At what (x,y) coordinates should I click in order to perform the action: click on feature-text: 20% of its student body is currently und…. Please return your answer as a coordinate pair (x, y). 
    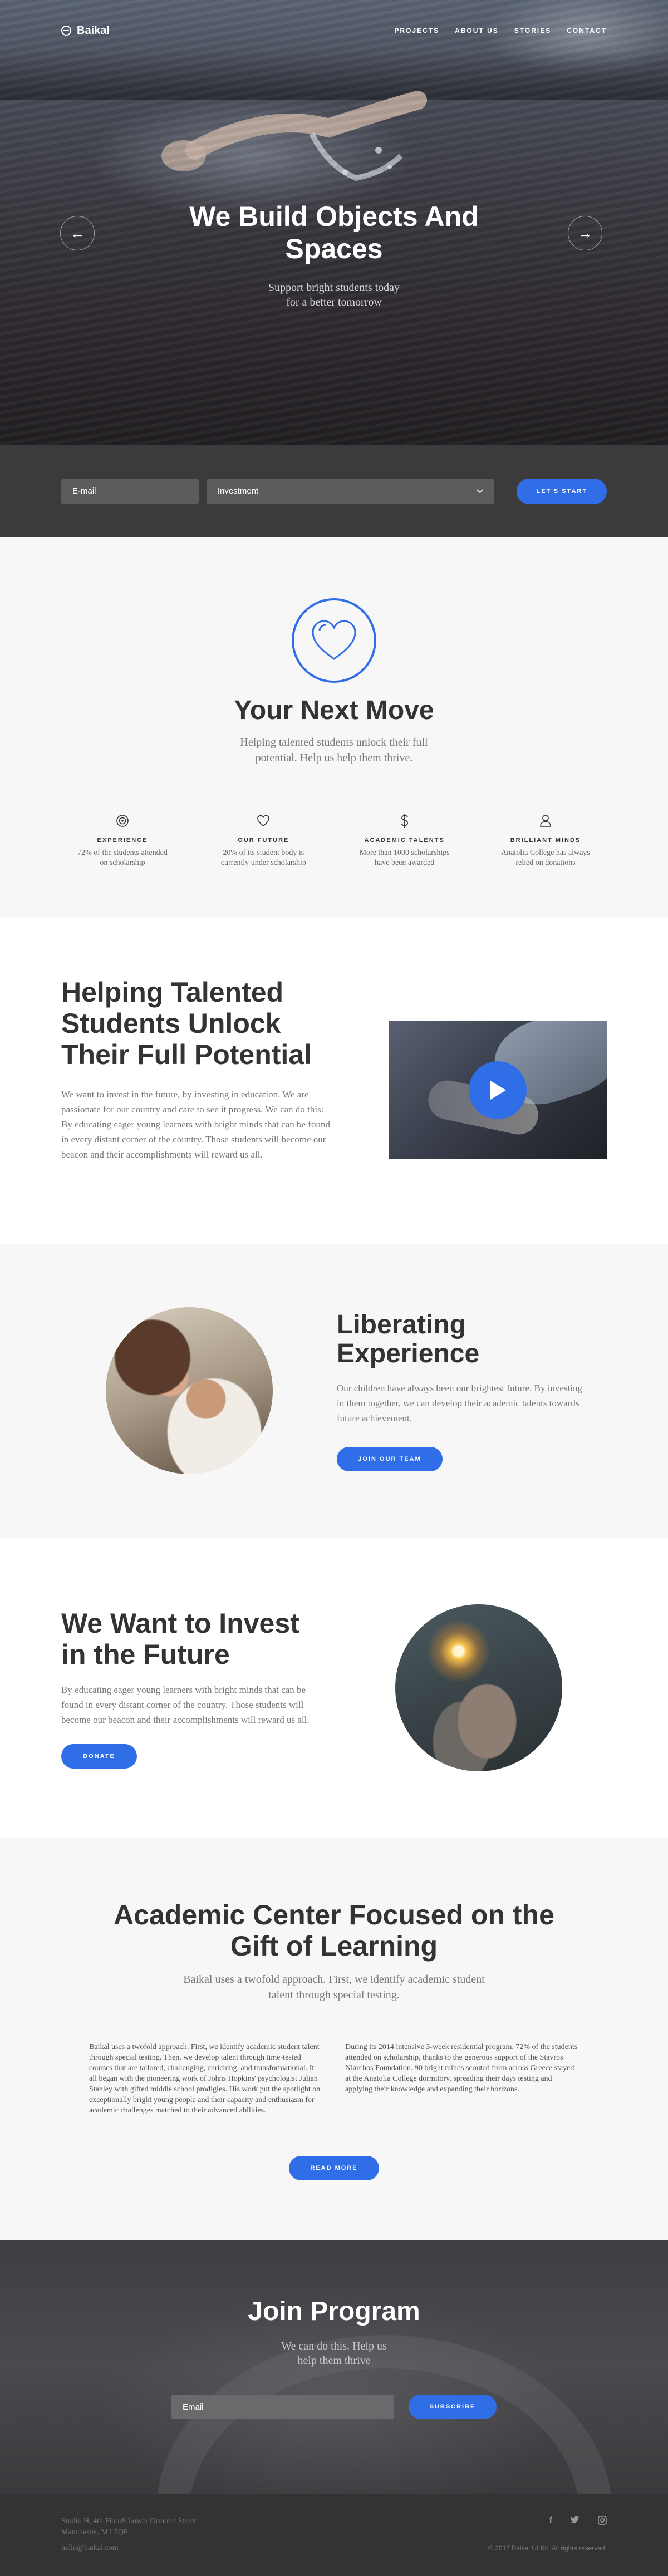
    Looking at the image, I should click on (263, 858).